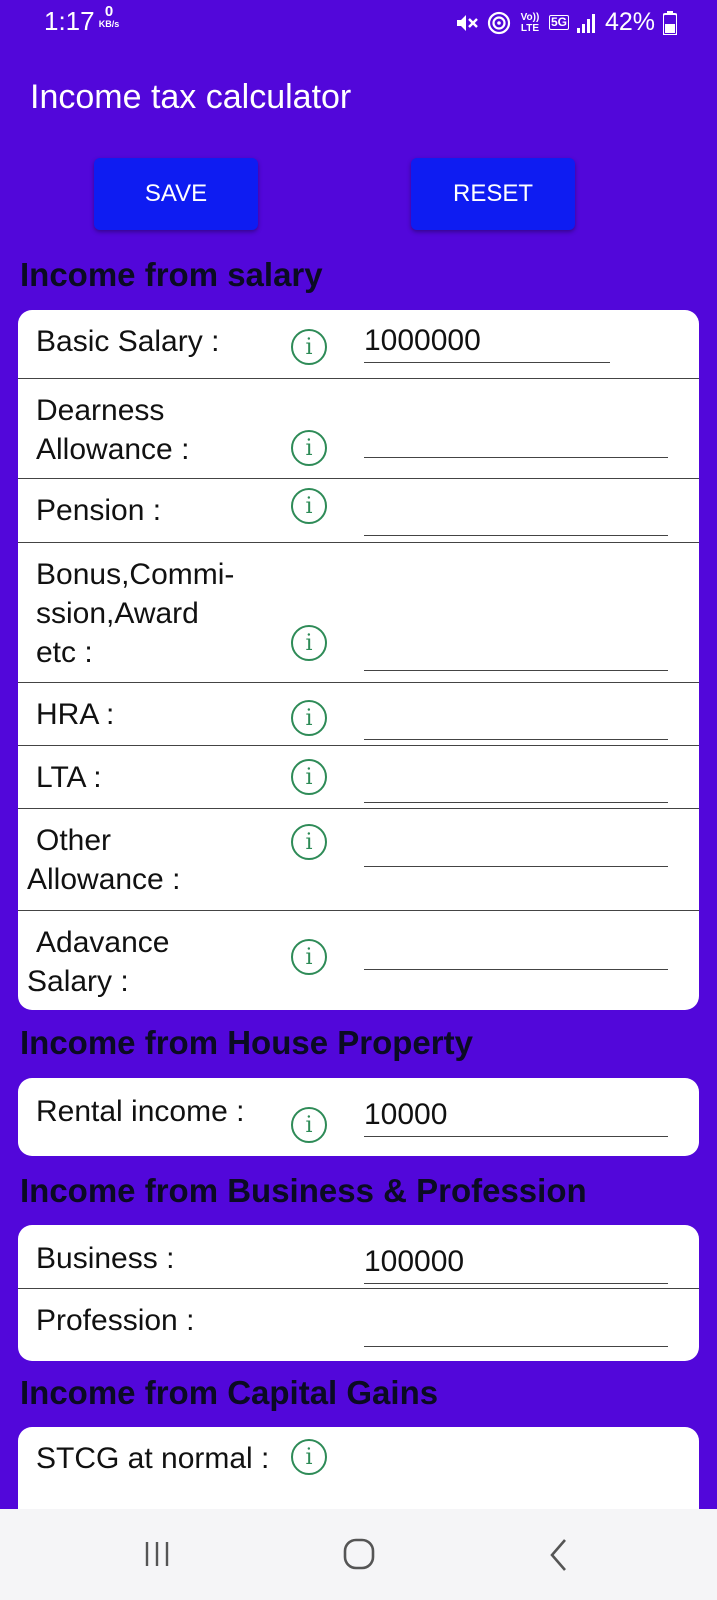 The height and width of the screenshot is (1600, 717). I want to click on hra-input, so click(516, 719).